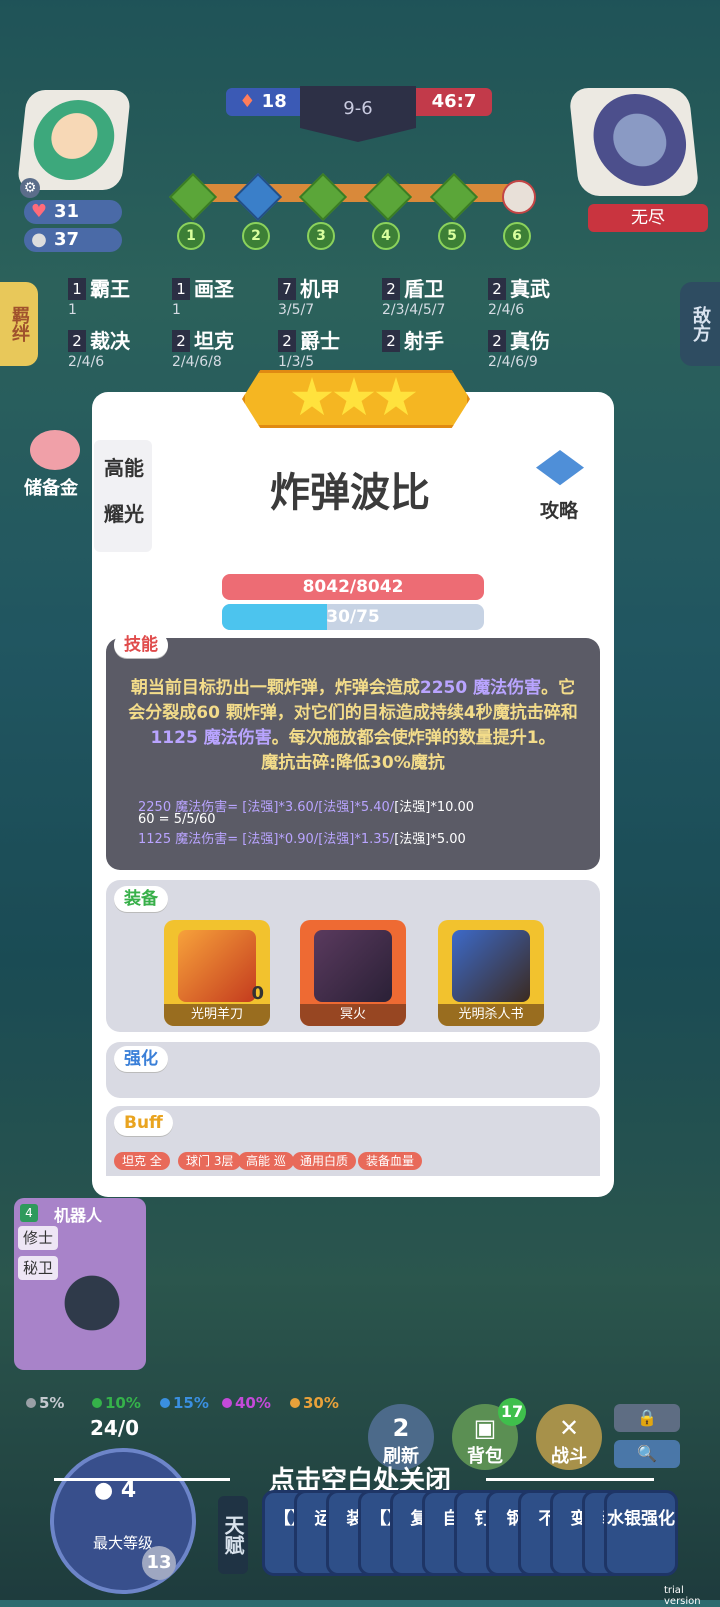 This screenshot has width=720, height=1607. I want to click on piggy-bank-icon, so click(55, 450).